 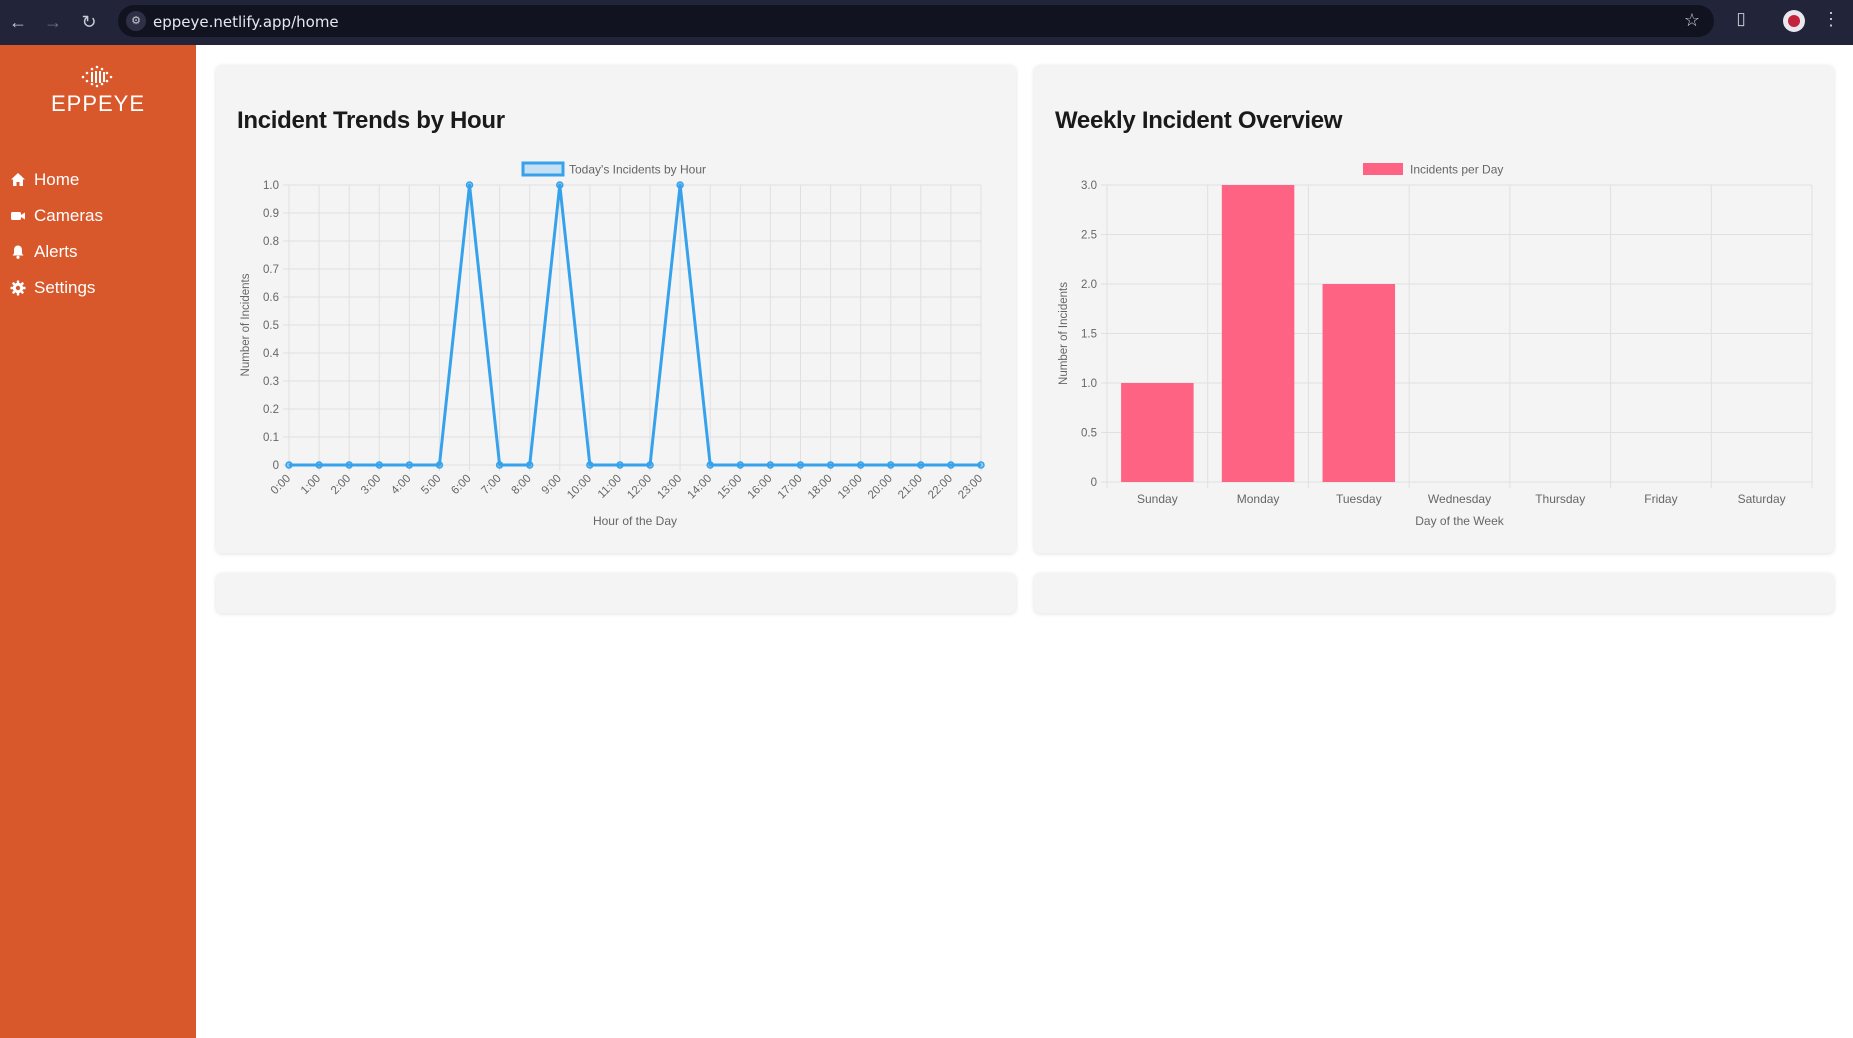 I want to click on bar, so click(x=1258, y=333).